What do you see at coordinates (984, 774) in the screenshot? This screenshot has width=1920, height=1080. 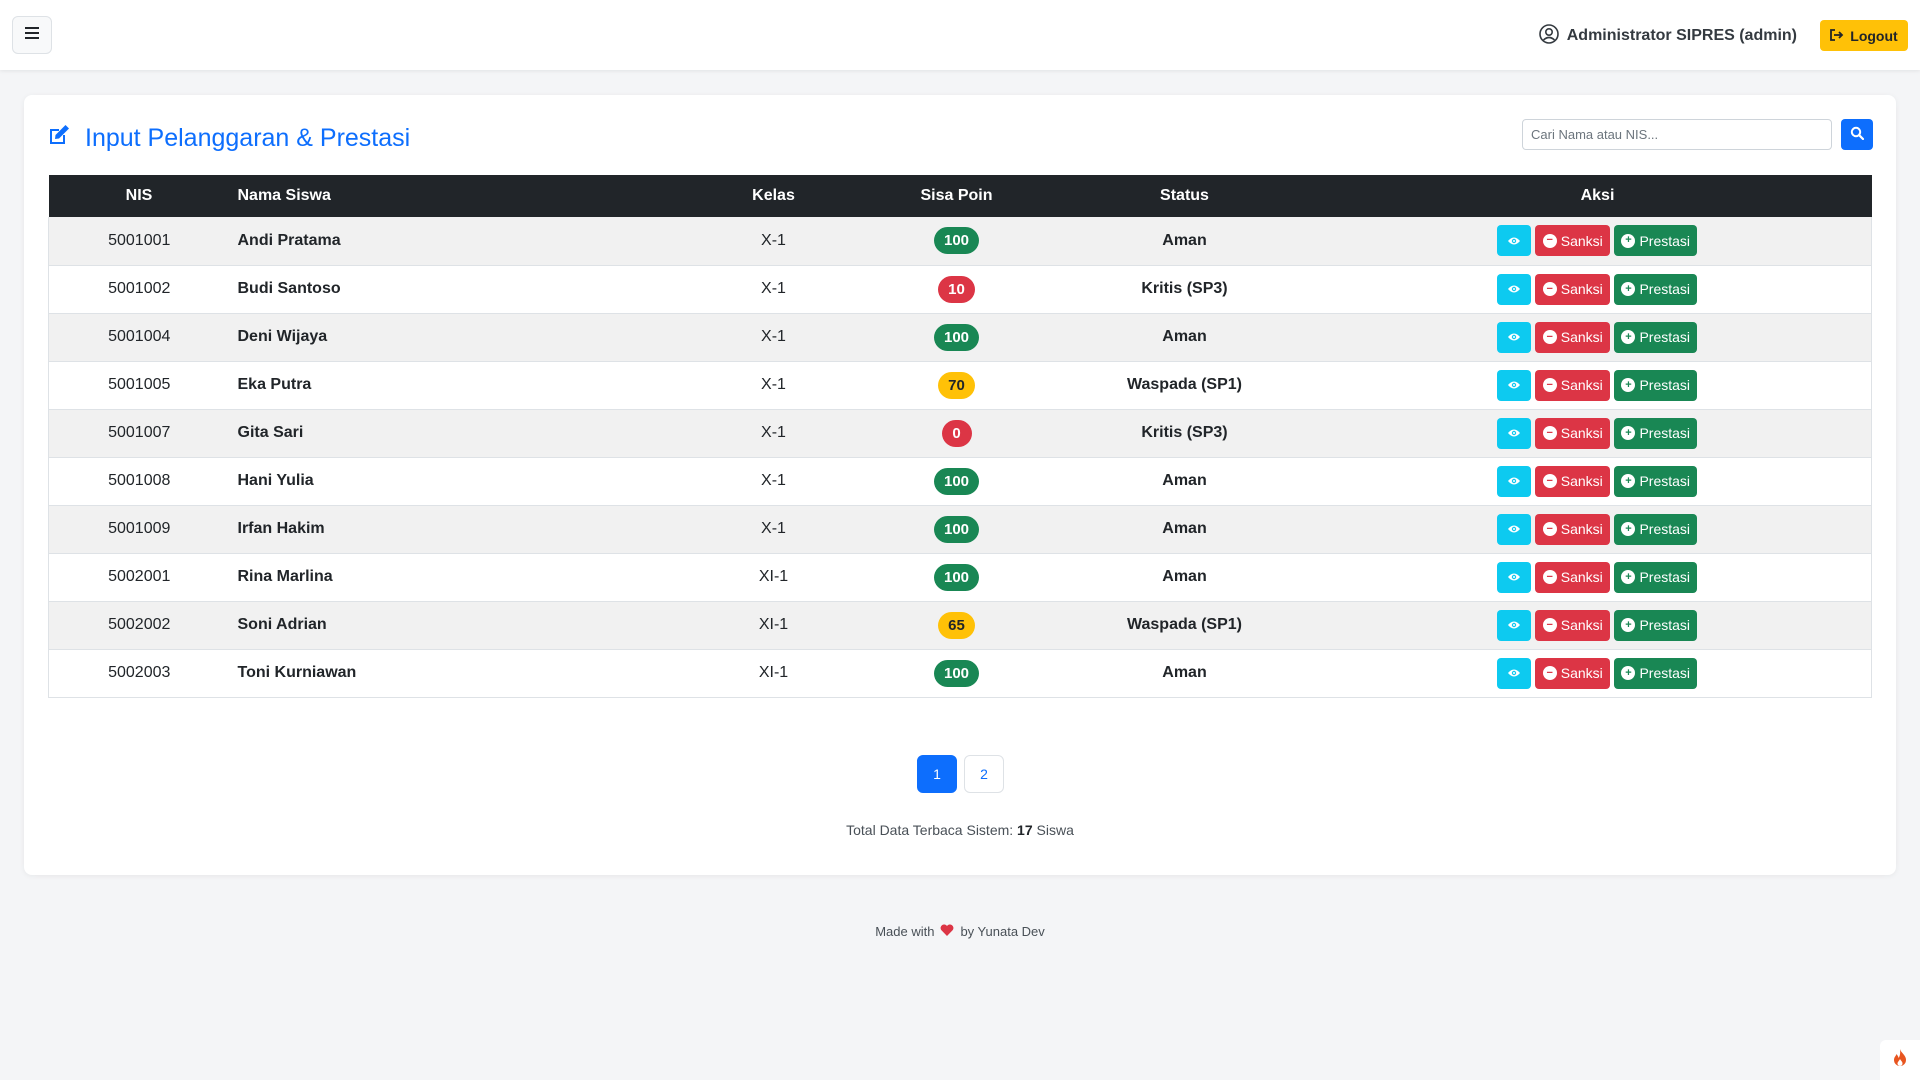 I see `page-button-2: 2` at bounding box center [984, 774].